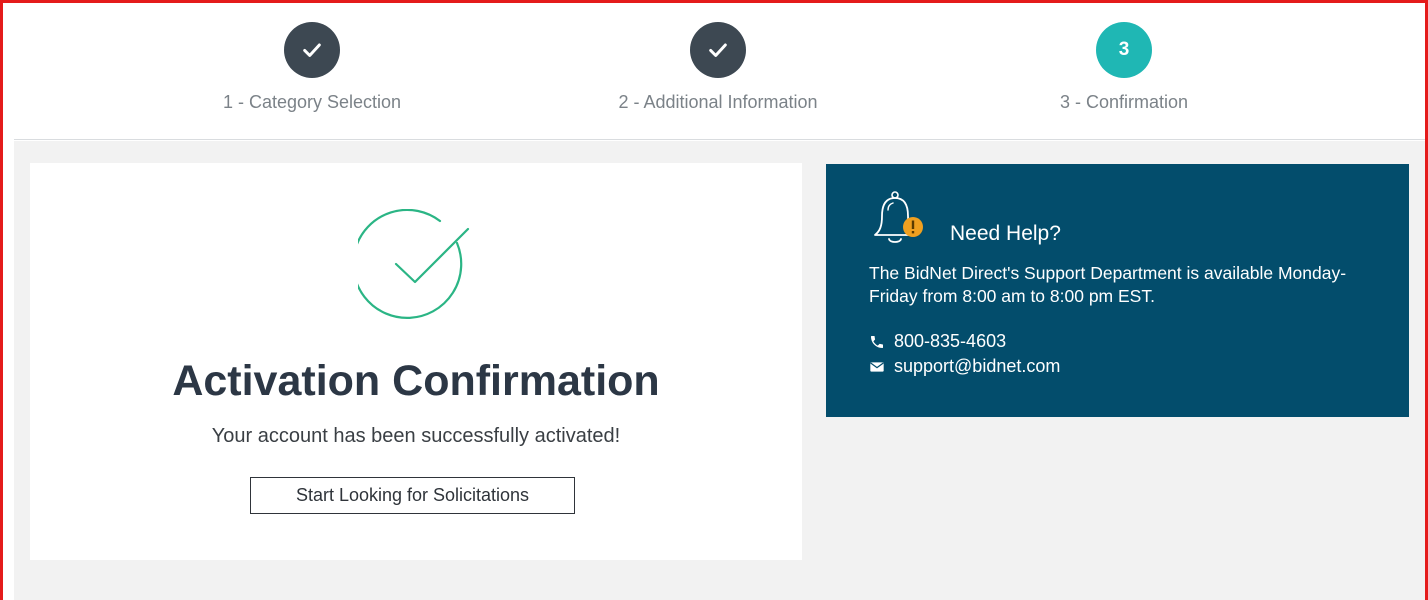  I want to click on step-confirmation: 3 3 - Confirmation, so click(1124, 67).